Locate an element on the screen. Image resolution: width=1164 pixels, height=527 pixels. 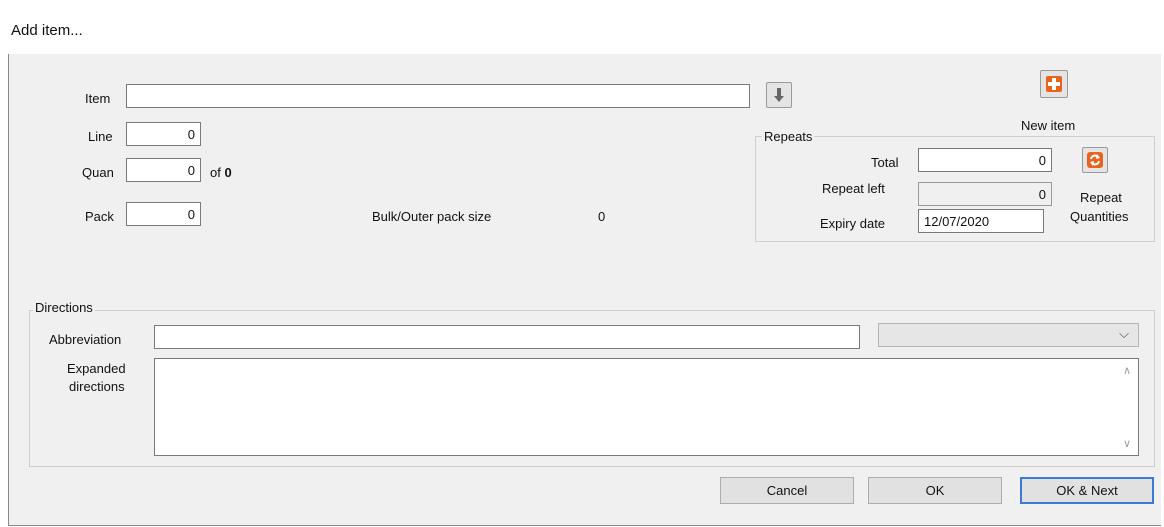
abbreviation-label: Abbreviation is located at coordinates (85, 339).